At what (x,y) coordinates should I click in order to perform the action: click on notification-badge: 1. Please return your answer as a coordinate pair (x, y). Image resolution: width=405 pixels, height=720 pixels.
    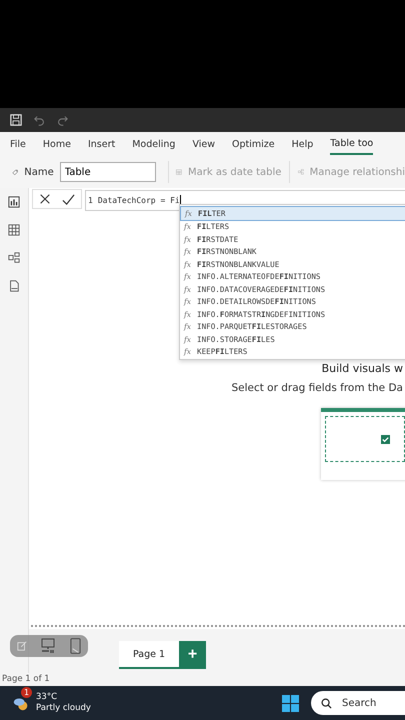
    Looking at the image, I should click on (26, 692).